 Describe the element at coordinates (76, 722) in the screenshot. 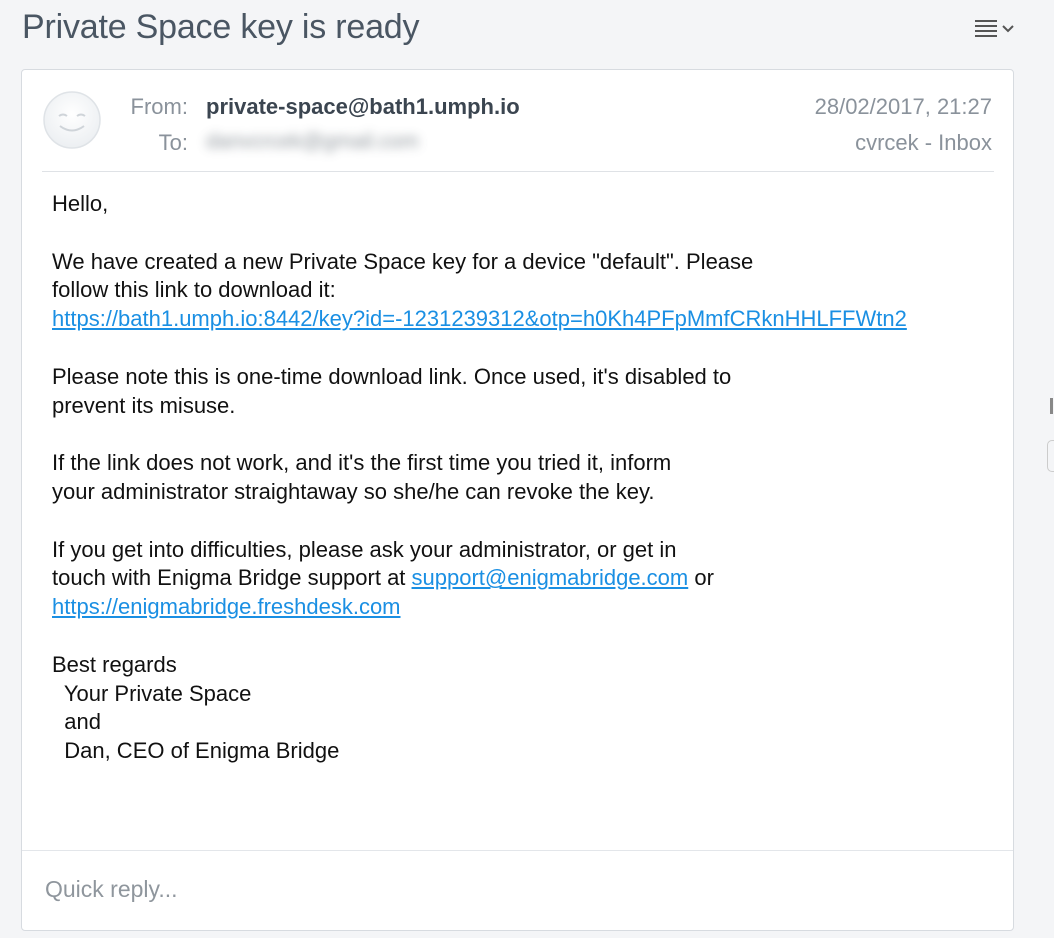

I see `signature-line: and` at that location.